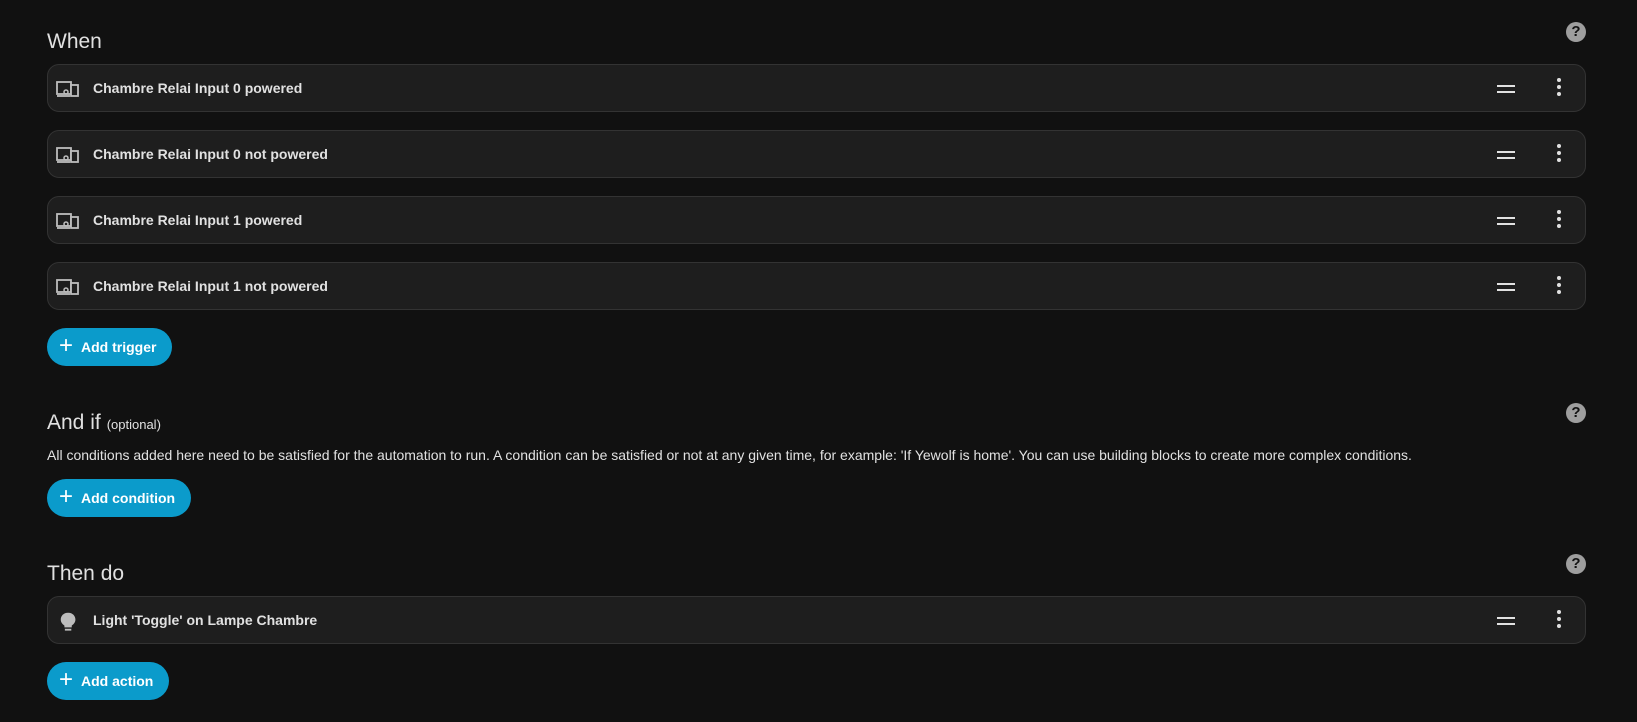  I want to click on trigger-row: Chambre Relai Input 0 powered, so click(816, 88).